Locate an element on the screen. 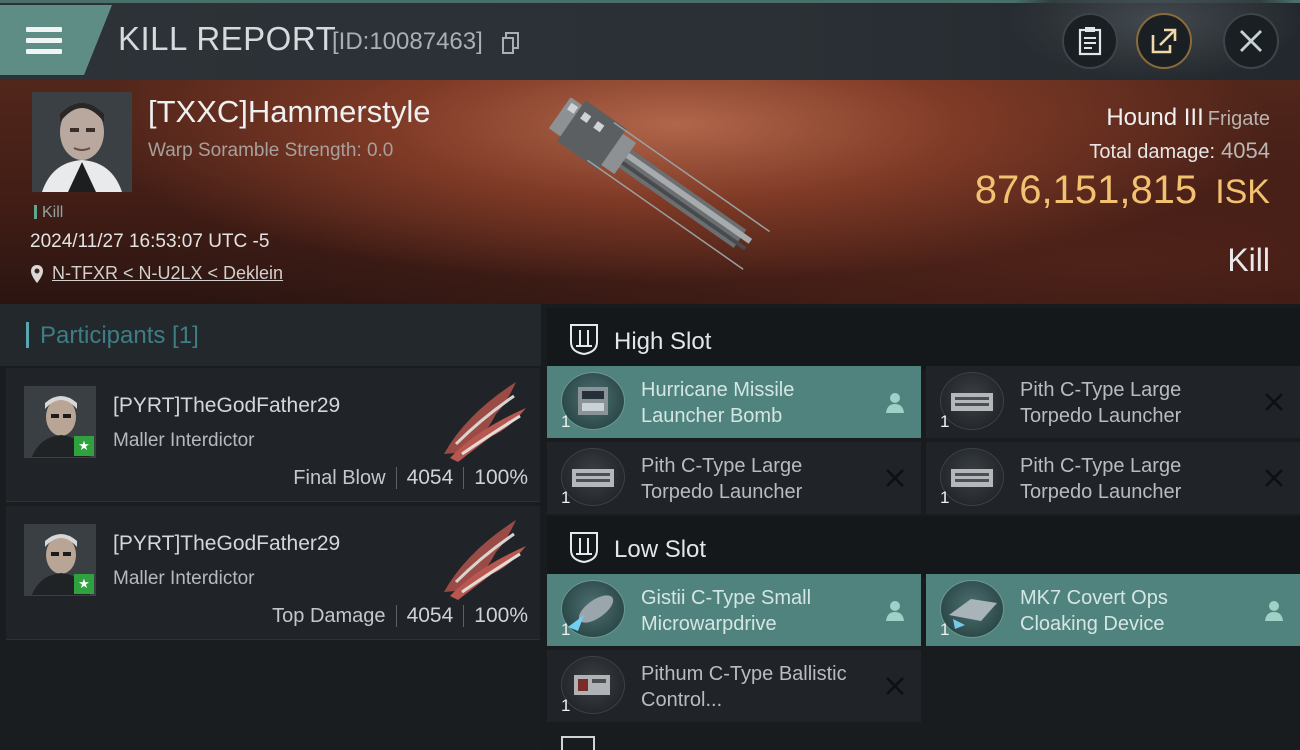 The height and width of the screenshot is (750, 1300). high-slot-header: High Slot is located at coordinates (923, 339).